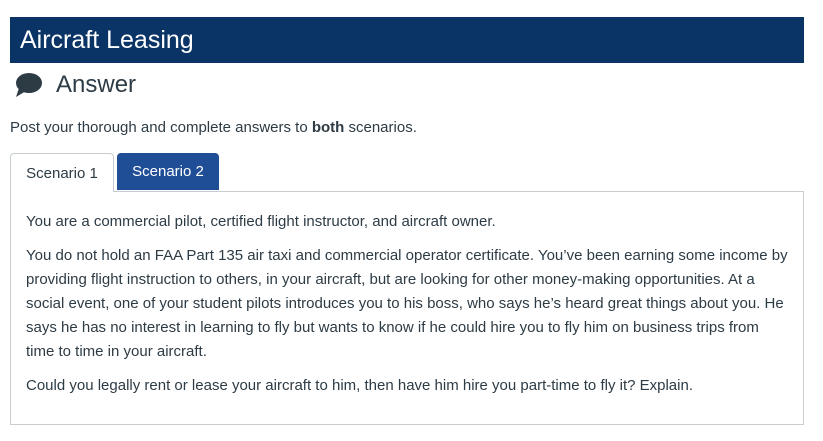 The width and height of the screenshot is (823, 441). I want to click on tab-scenario-2: Scenario 2, so click(168, 171).